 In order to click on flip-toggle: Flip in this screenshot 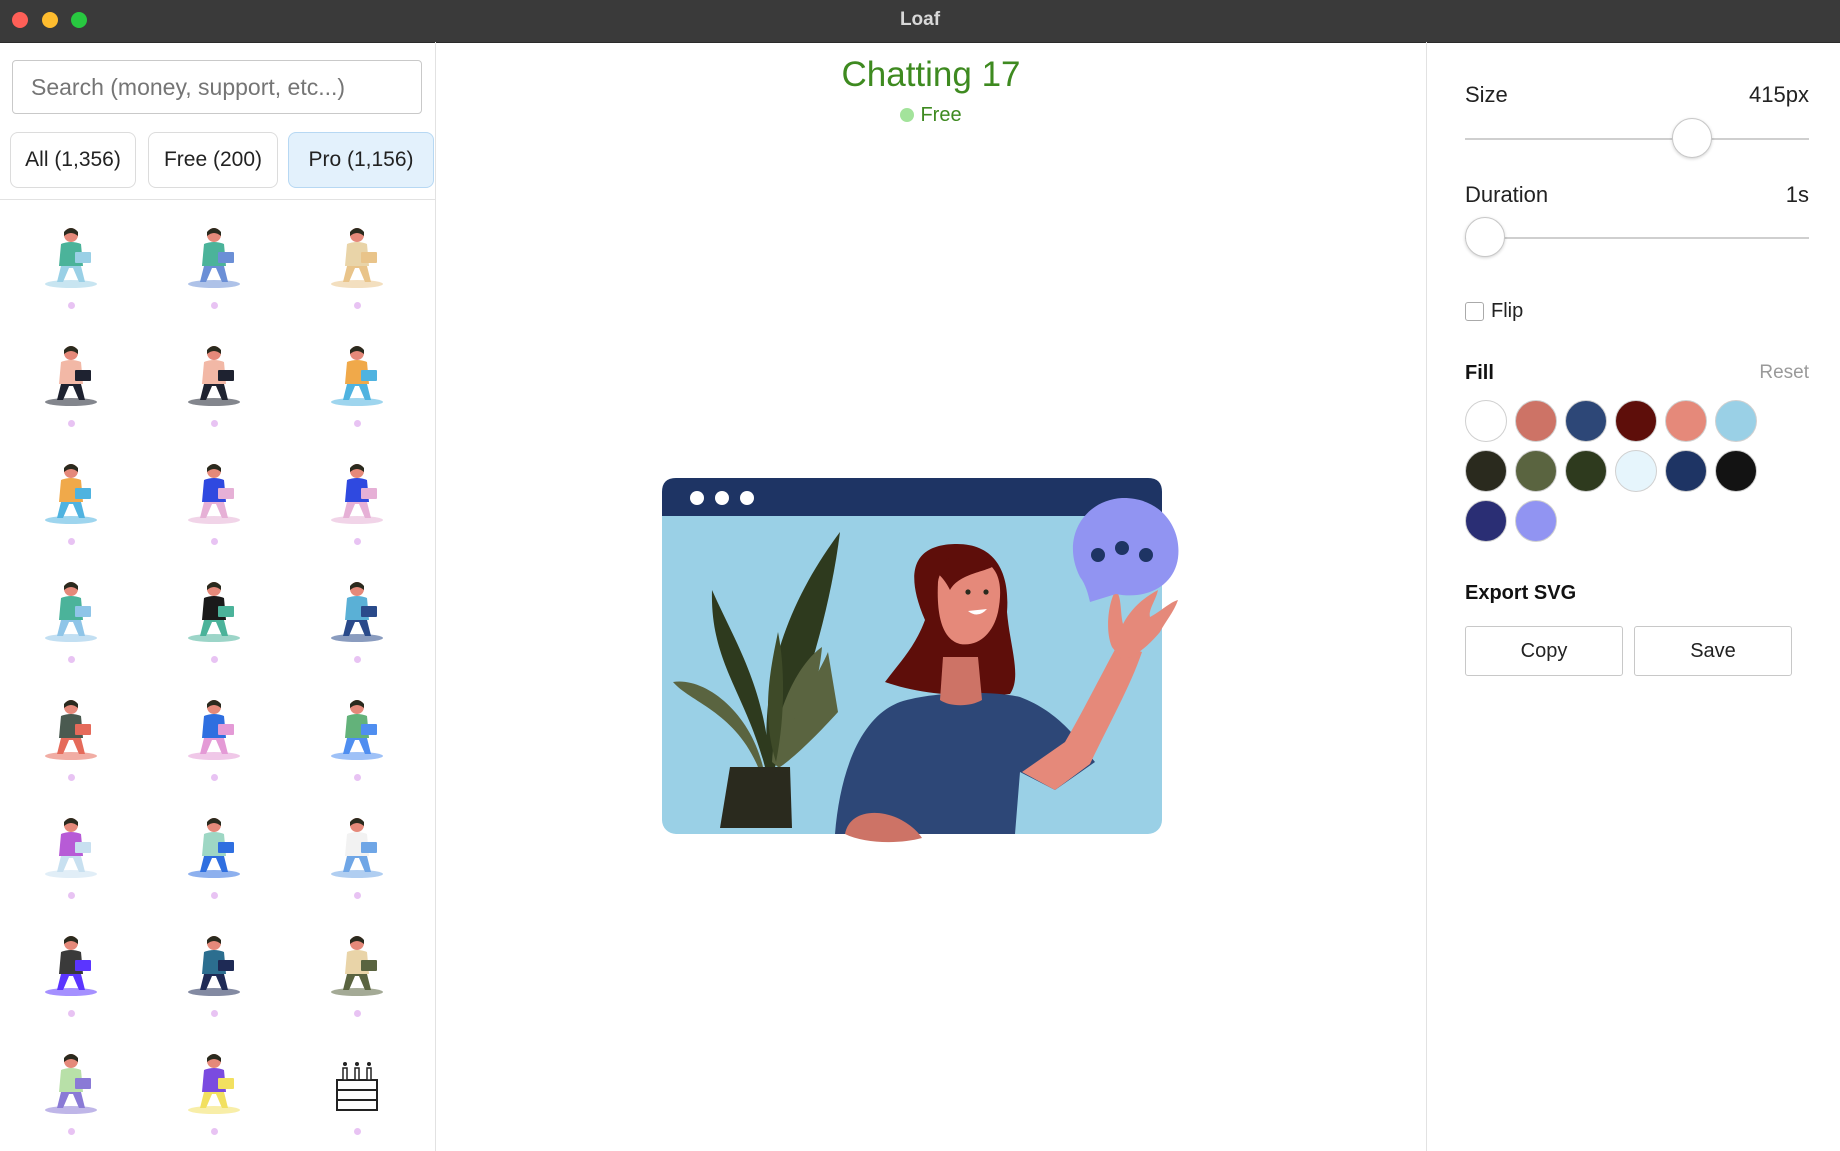, I will do `click(1494, 311)`.